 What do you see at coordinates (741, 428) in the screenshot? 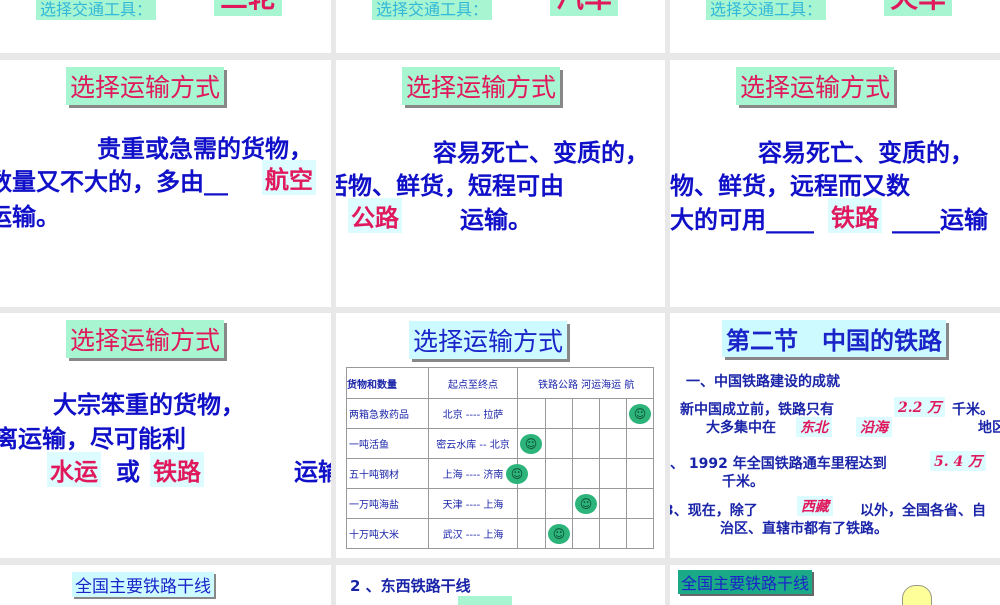
I see `slide-text: 大多集中在` at bounding box center [741, 428].